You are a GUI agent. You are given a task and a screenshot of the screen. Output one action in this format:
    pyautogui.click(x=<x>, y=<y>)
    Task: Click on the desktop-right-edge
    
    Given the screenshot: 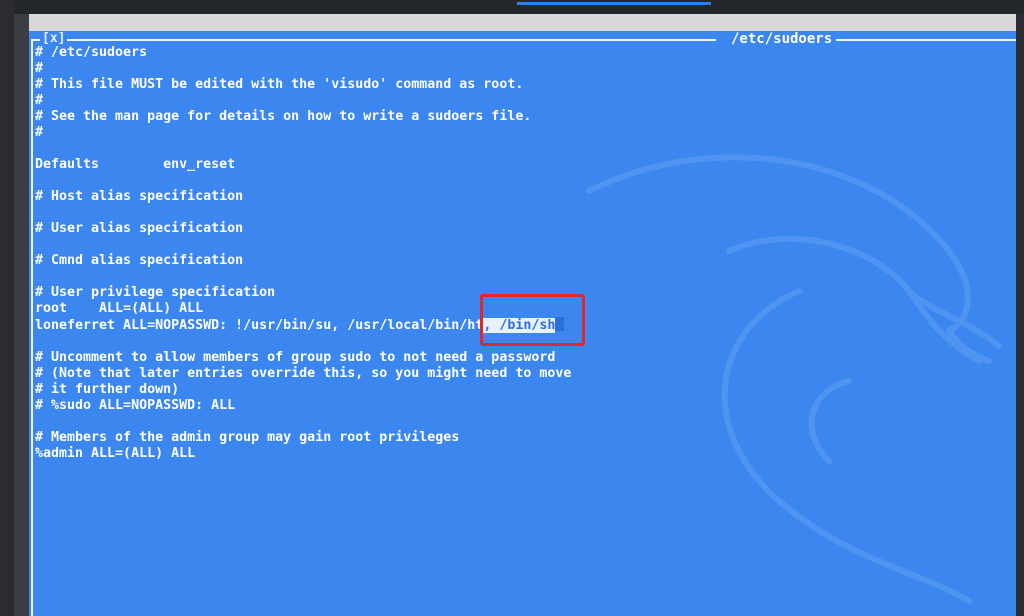 What is the action you would take?
    pyautogui.click(x=1020, y=315)
    